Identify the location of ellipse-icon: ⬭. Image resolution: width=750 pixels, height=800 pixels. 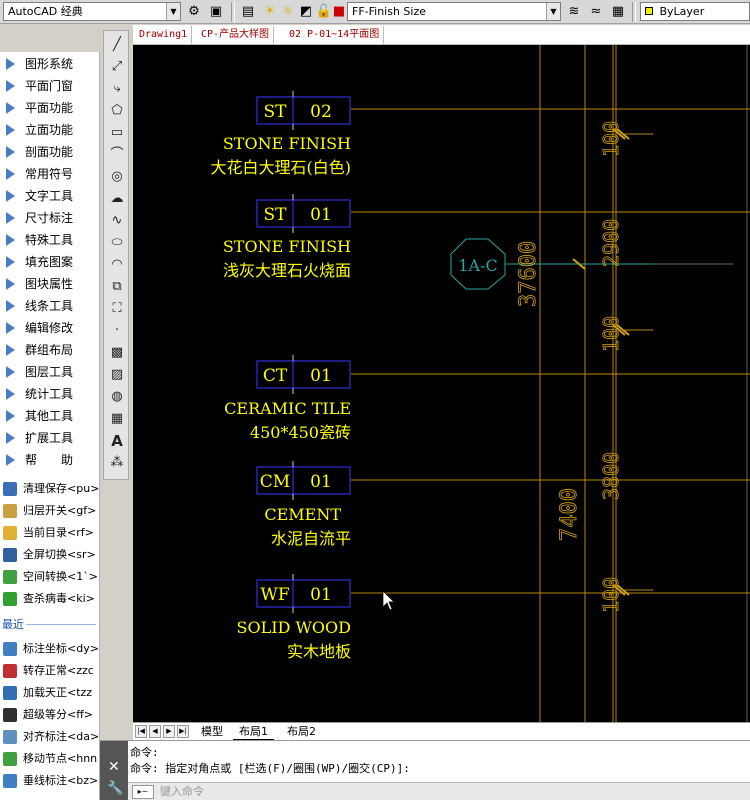
(117, 243).